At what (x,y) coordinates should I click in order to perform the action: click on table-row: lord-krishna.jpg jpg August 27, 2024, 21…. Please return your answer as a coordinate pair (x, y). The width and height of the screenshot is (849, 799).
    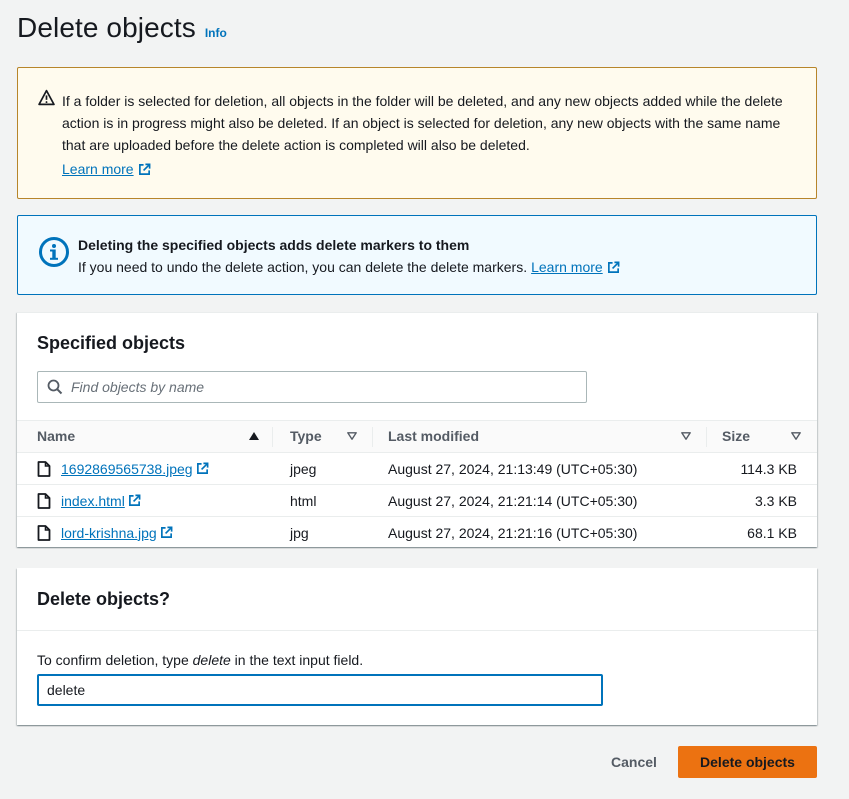
    Looking at the image, I should click on (417, 533).